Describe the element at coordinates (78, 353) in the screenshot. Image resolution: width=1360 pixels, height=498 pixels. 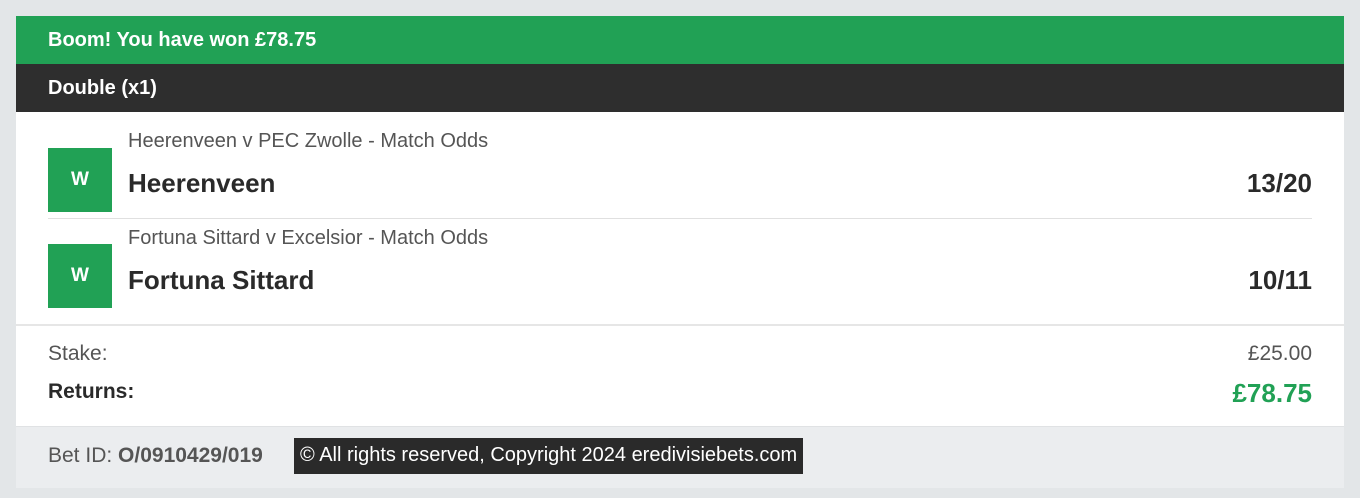
I see `stake-label: Stake:` at that location.